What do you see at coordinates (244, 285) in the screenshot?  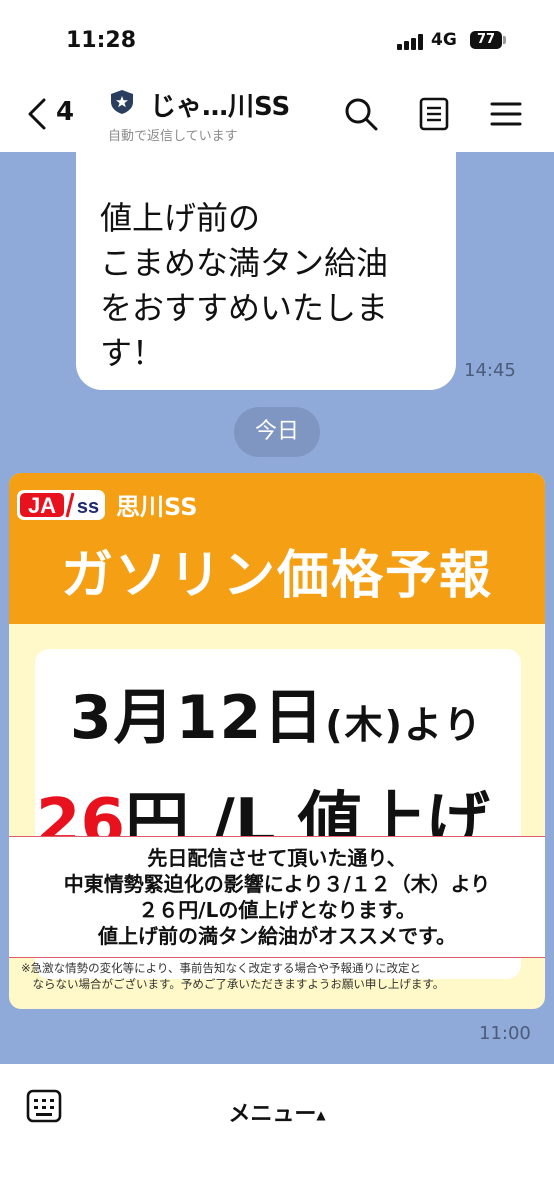 I see `message-text: 値上げ前の こまめな満タン給油 をおすすめいたしま す！` at bounding box center [244, 285].